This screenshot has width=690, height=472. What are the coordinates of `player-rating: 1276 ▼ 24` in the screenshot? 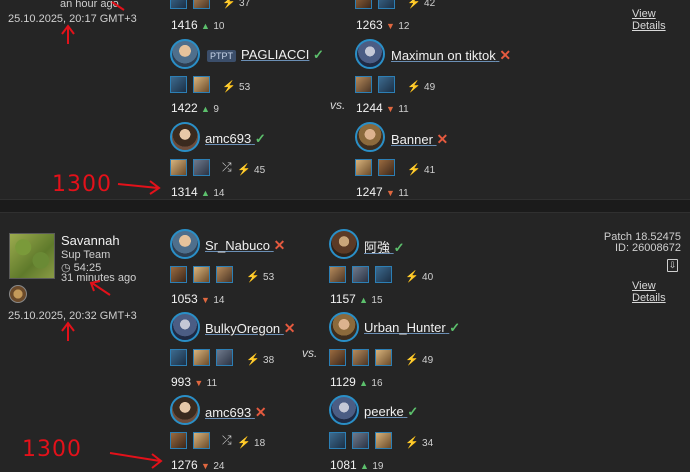 It's located at (198, 465).